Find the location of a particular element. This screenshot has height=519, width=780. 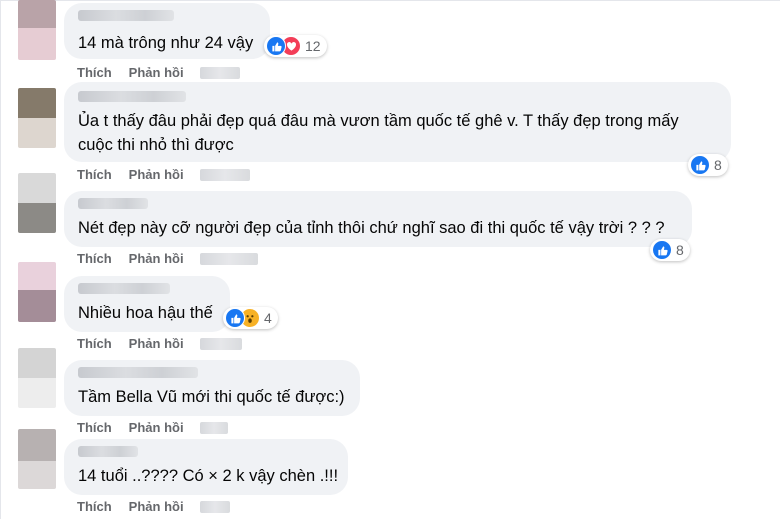

comment-bubble: Nhiều hoa hậu thế is located at coordinates (147, 304).